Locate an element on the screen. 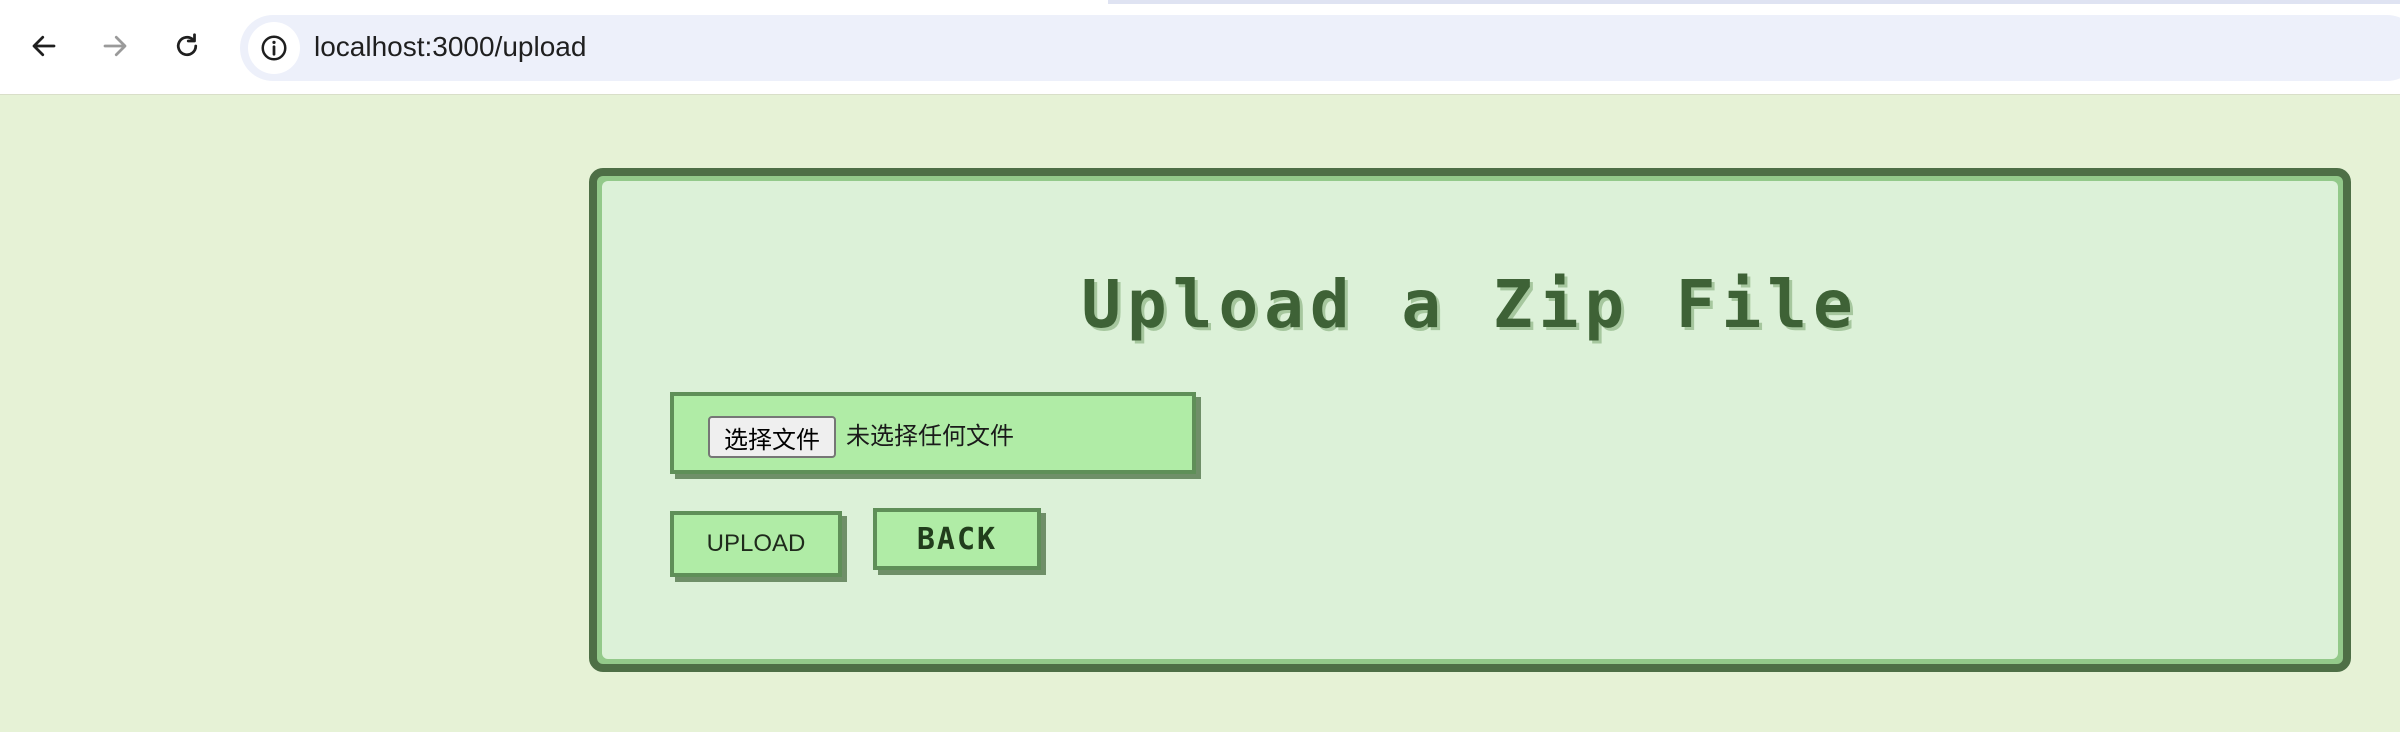 The height and width of the screenshot is (732, 2400). arrow-left-icon is located at coordinates (44, 46).